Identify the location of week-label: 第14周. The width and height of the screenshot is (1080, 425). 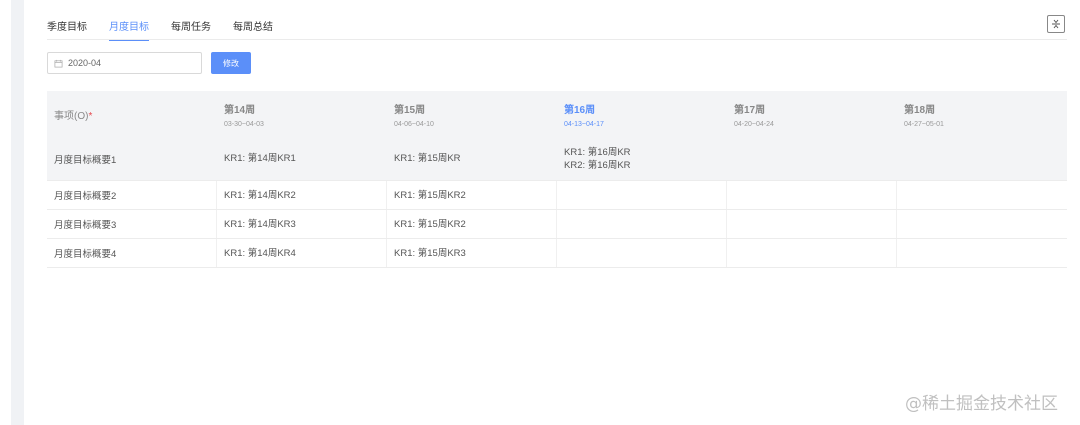
(240, 110).